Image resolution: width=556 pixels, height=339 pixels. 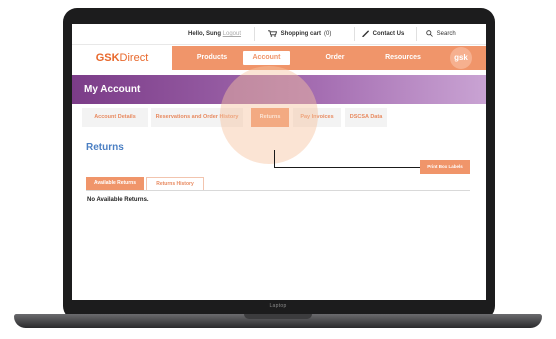 I want to click on tab-divider, so click(x=278, y=190).